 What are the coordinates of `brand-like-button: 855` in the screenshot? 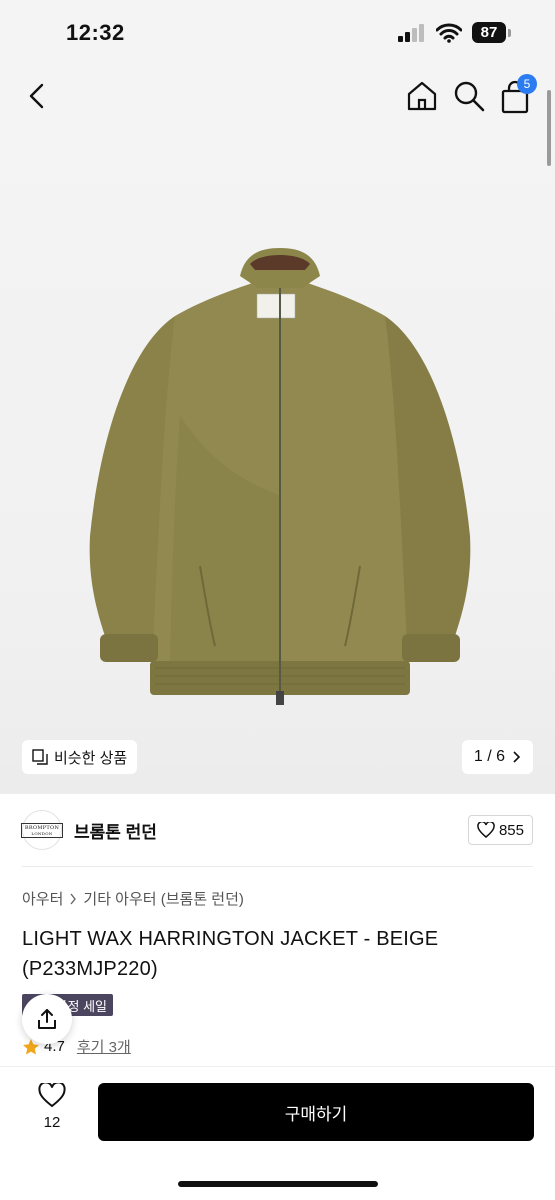 It's located at (500, 830).